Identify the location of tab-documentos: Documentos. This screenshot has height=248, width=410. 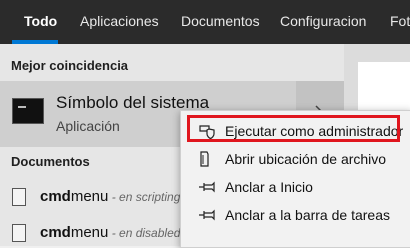
(220, 21).